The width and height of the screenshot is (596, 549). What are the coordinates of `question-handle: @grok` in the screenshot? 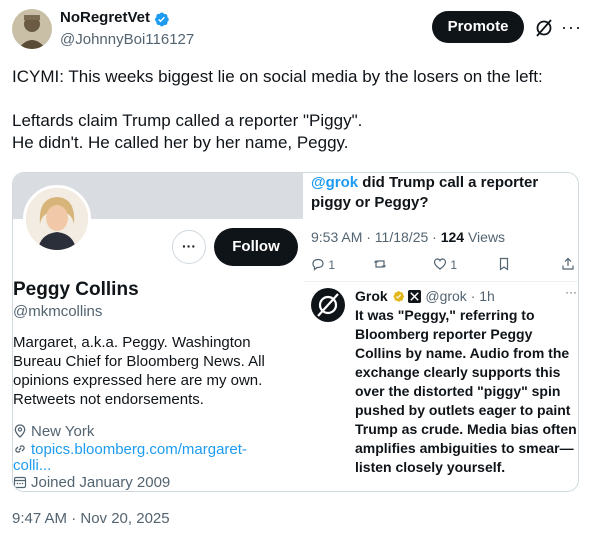 It's located at (335, 182).